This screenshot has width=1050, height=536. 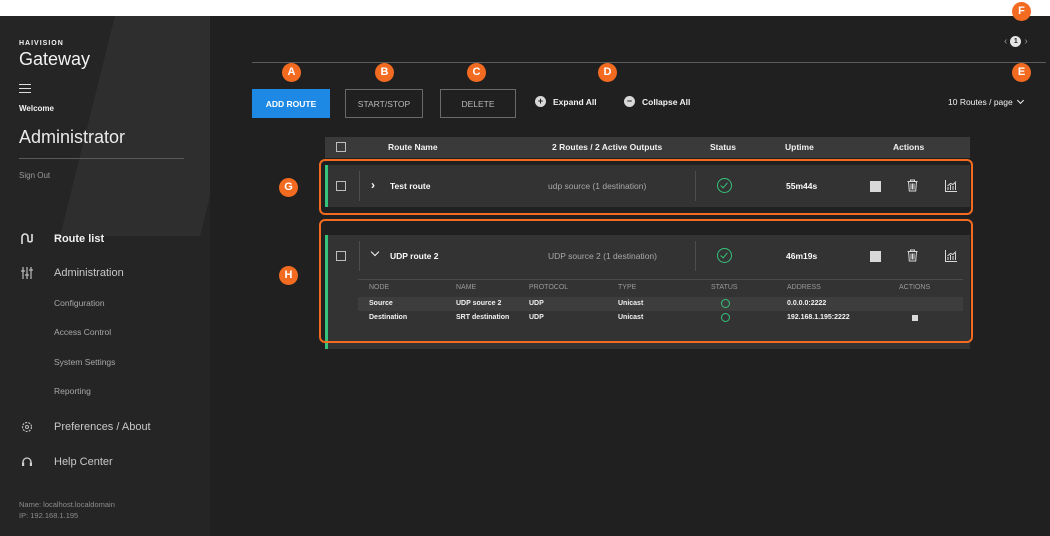 What do you see at coordinates (478, 103) in the screenshot?
I see `delete-button: DELETE` at bounding box center [478, 103].